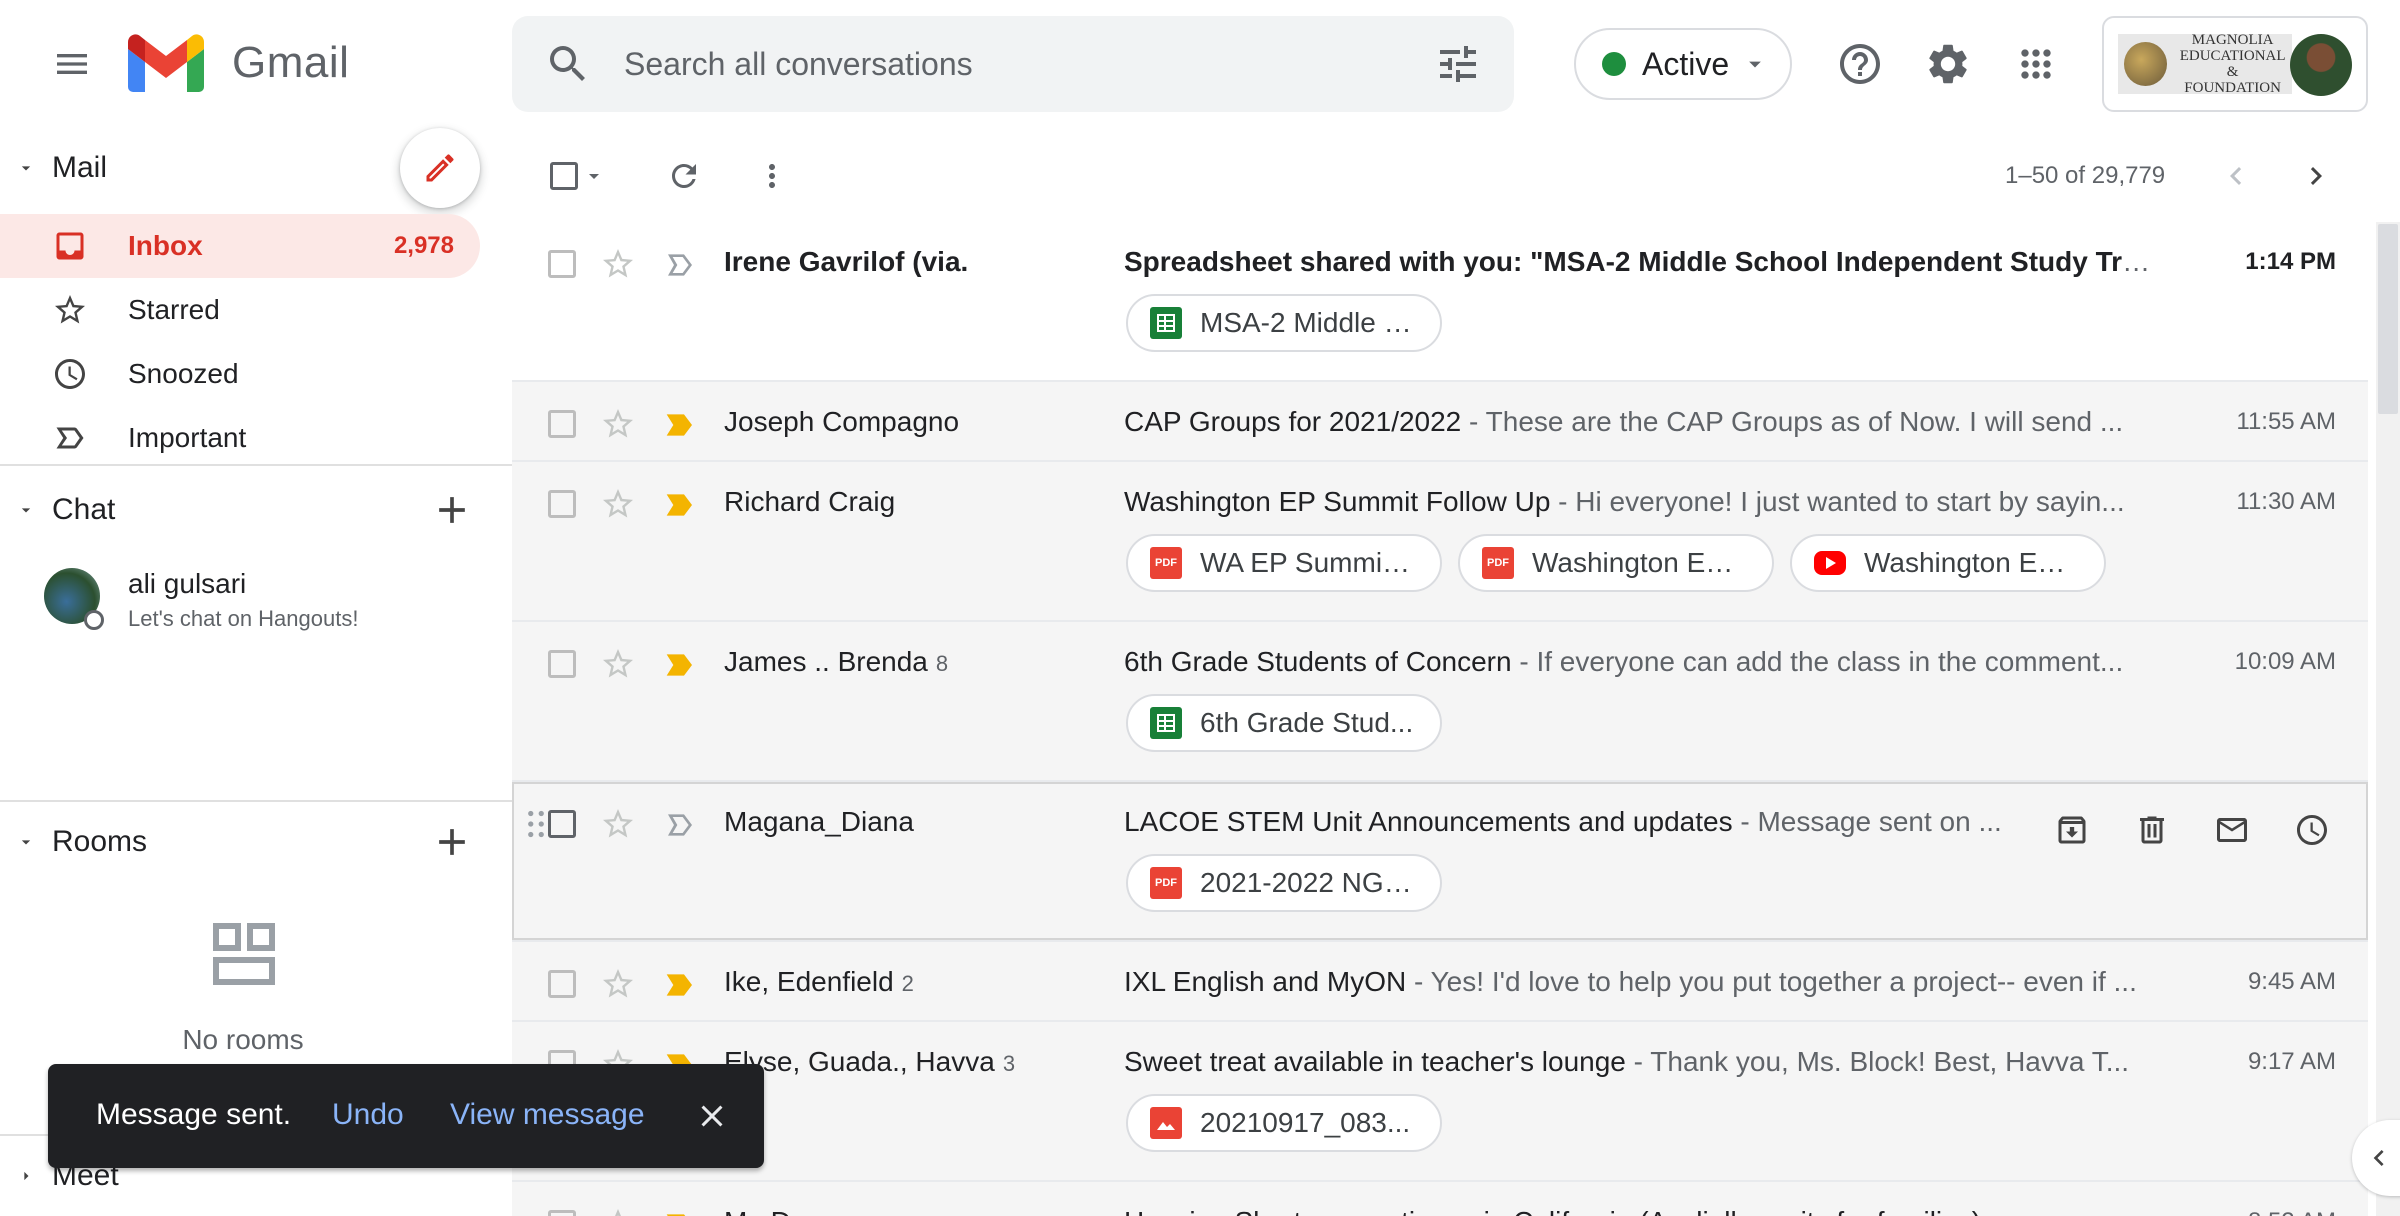 Image resolution: width=2400 pixels, height=1216 pixels. What do you see at coordinates (870, 1061) in the screenshot?
I see `mail-sender: Elyse, Guada., Havva 3` at bounding box center [870, 1061].